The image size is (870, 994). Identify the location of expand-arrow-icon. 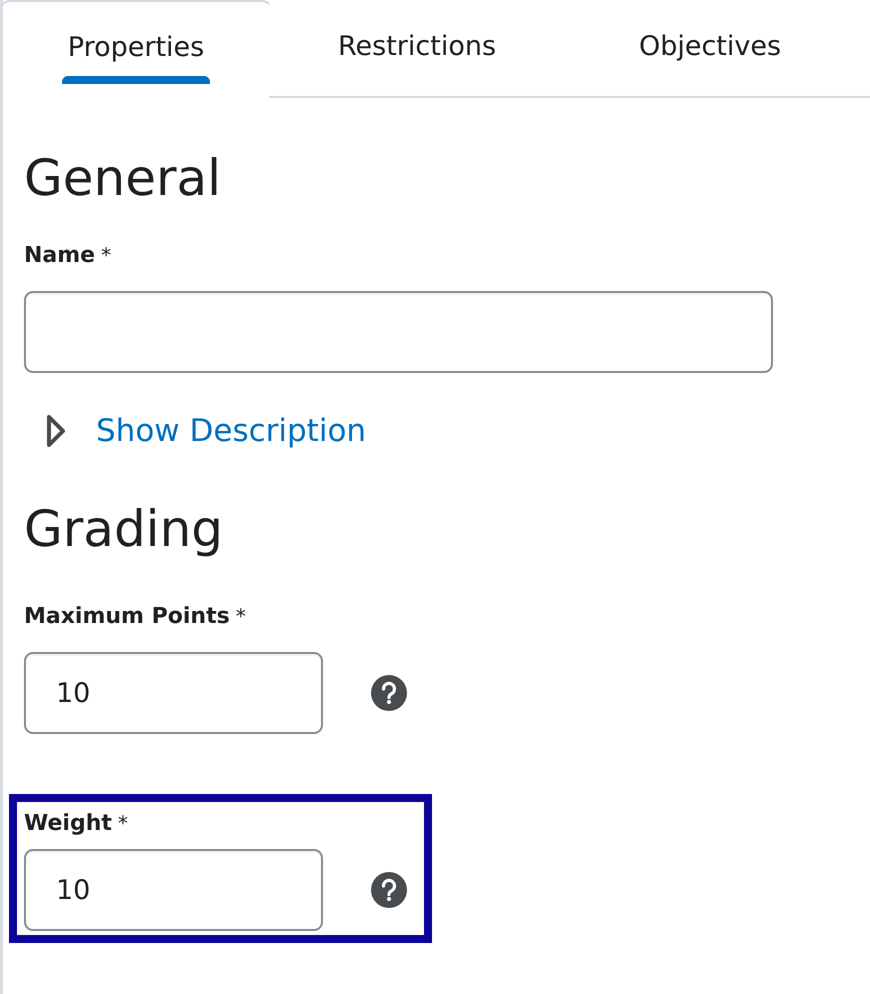
(56, 431).